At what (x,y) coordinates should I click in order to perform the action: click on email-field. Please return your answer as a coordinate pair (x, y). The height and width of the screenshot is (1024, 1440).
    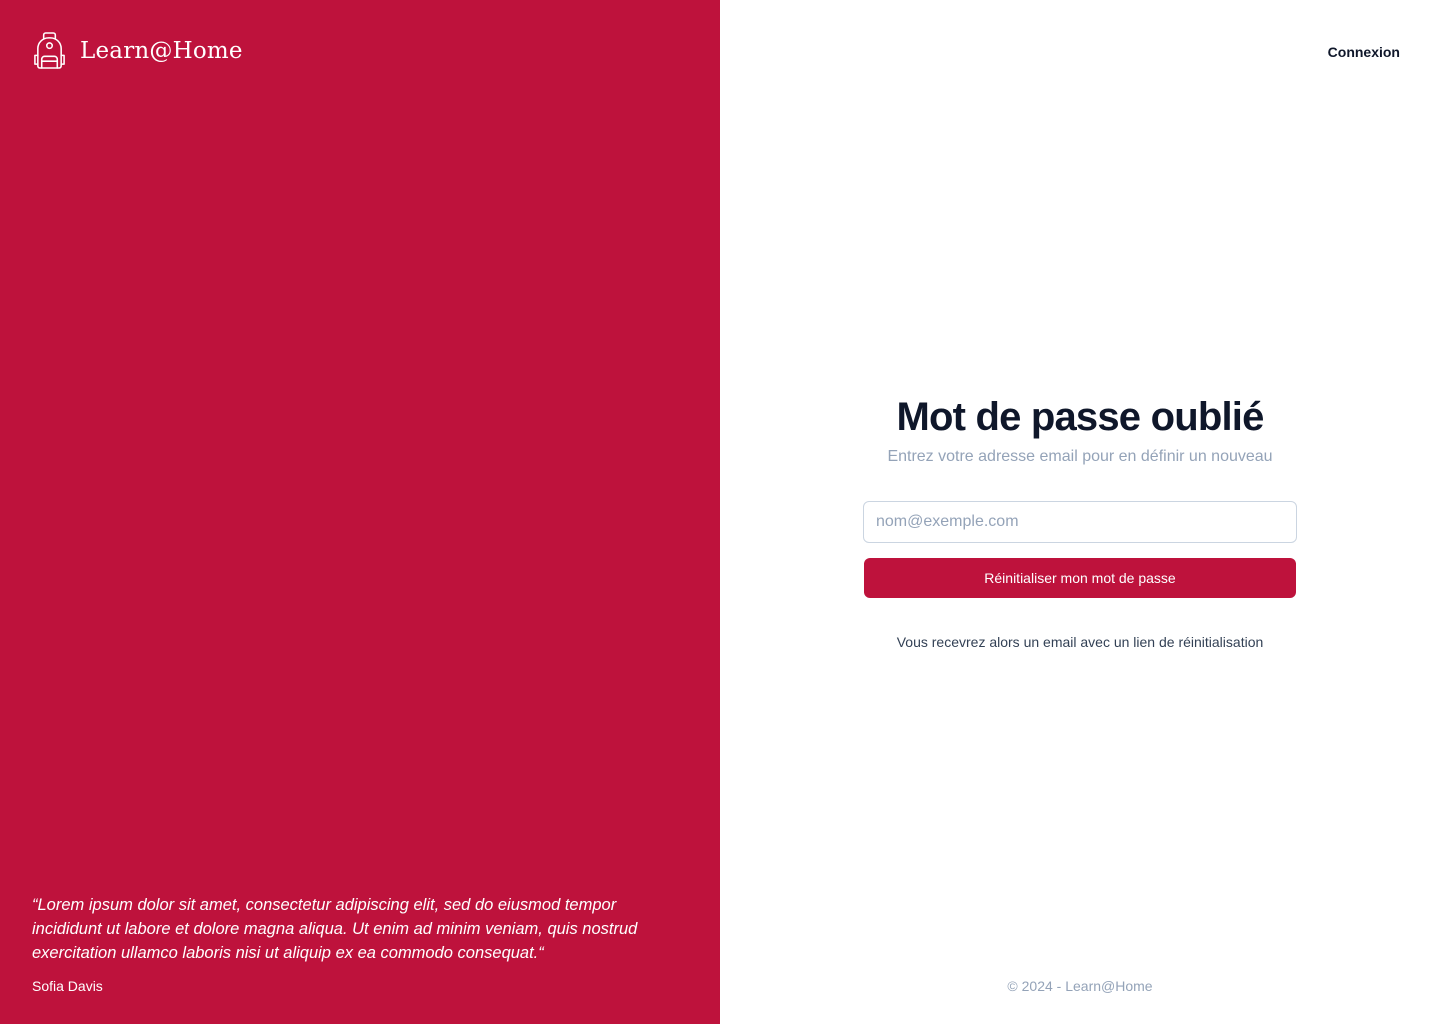
    Looking at the image, I should click on (1080, 522).